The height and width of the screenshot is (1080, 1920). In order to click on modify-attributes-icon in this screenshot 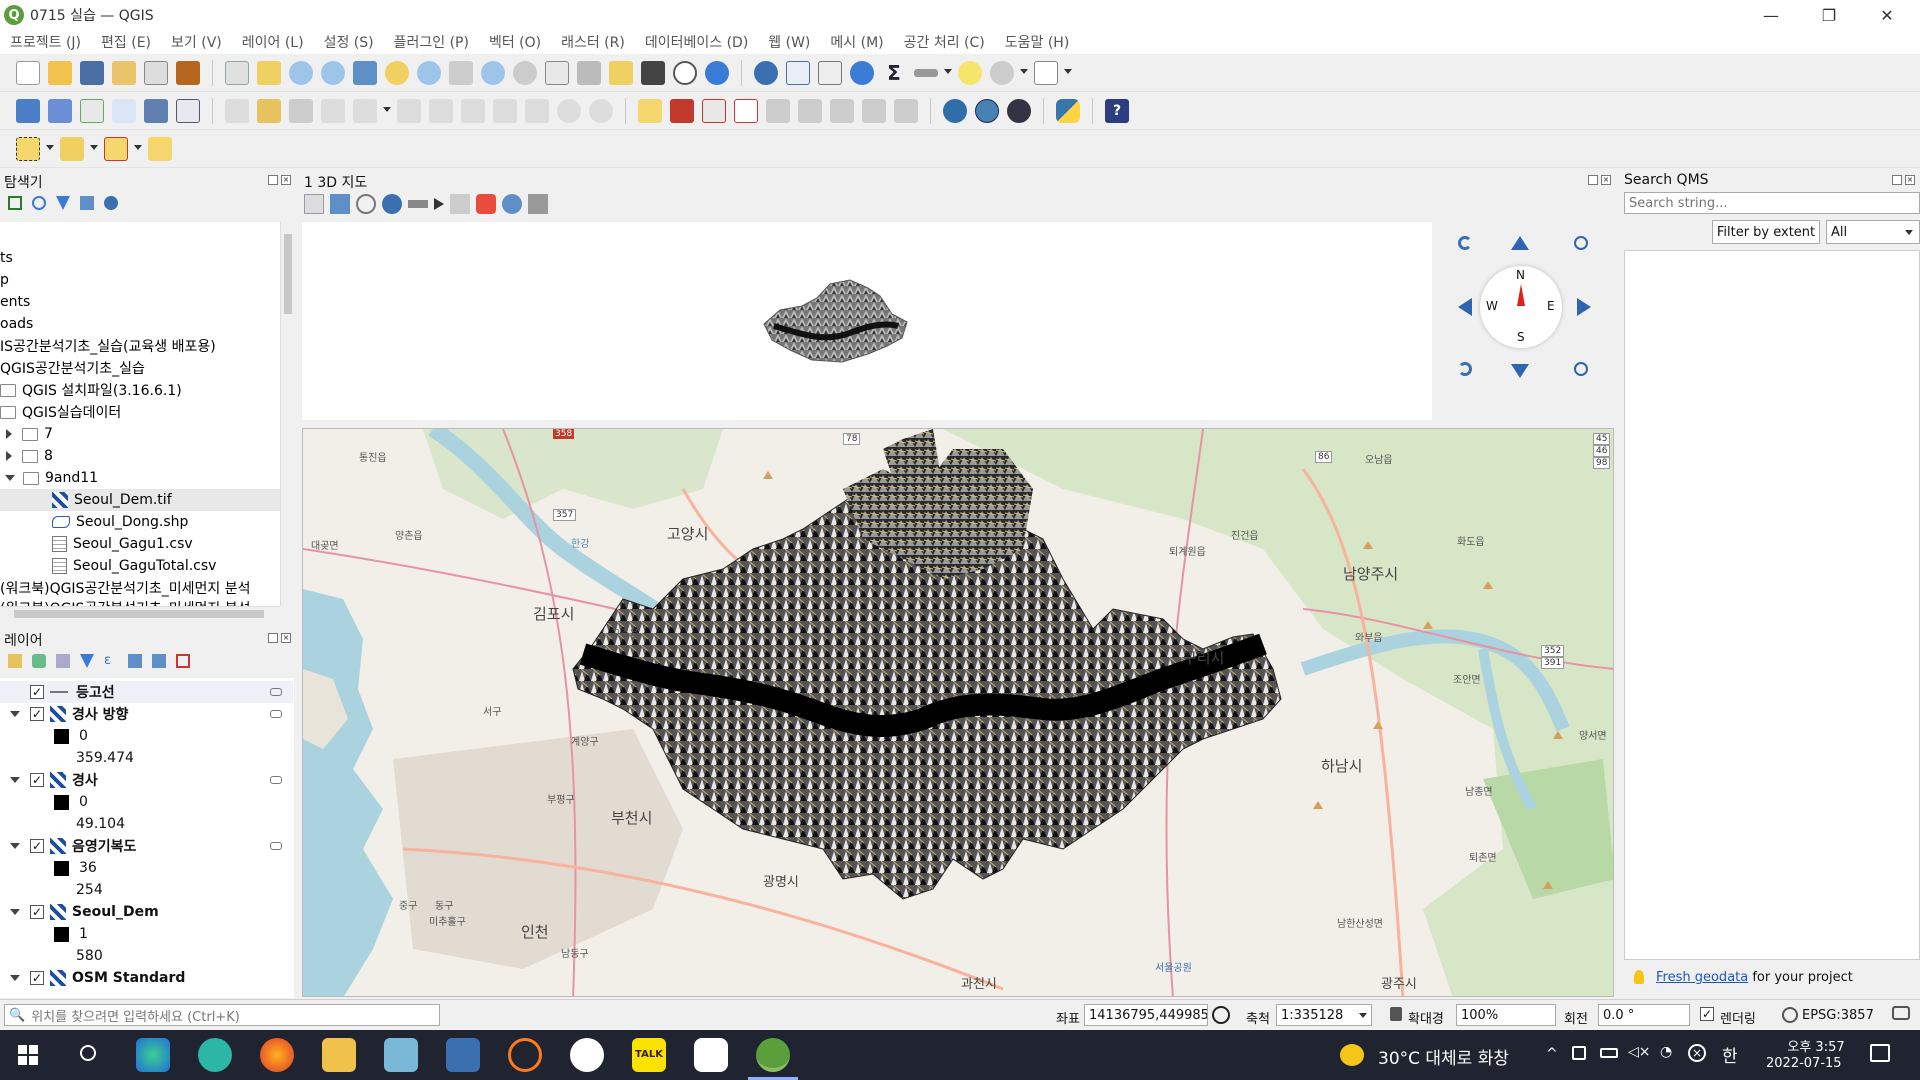, I will do `click(409, 110)`.